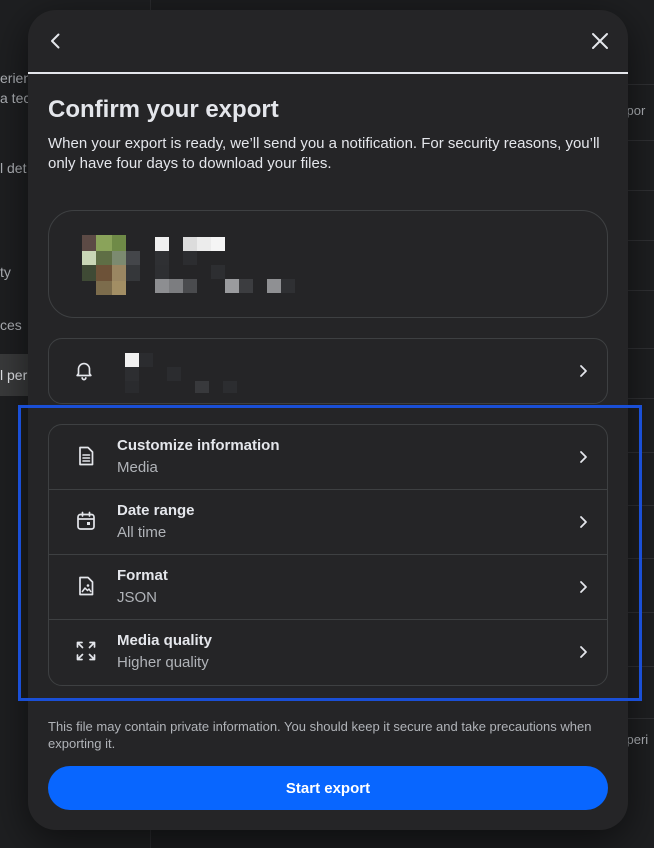  What do you see at coordinates (86, 586) in the screenshot?
I see `image-file-icon` at bounding box center [86, 586].